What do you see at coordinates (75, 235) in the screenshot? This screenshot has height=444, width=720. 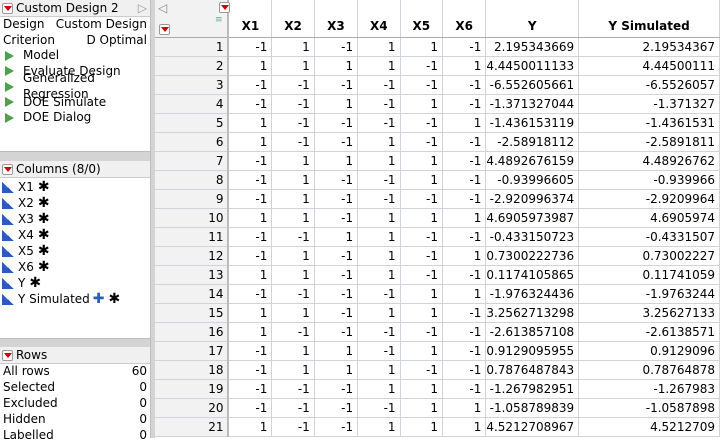 I see `column-item: X4 ✱` at bounding box center [75, 235].